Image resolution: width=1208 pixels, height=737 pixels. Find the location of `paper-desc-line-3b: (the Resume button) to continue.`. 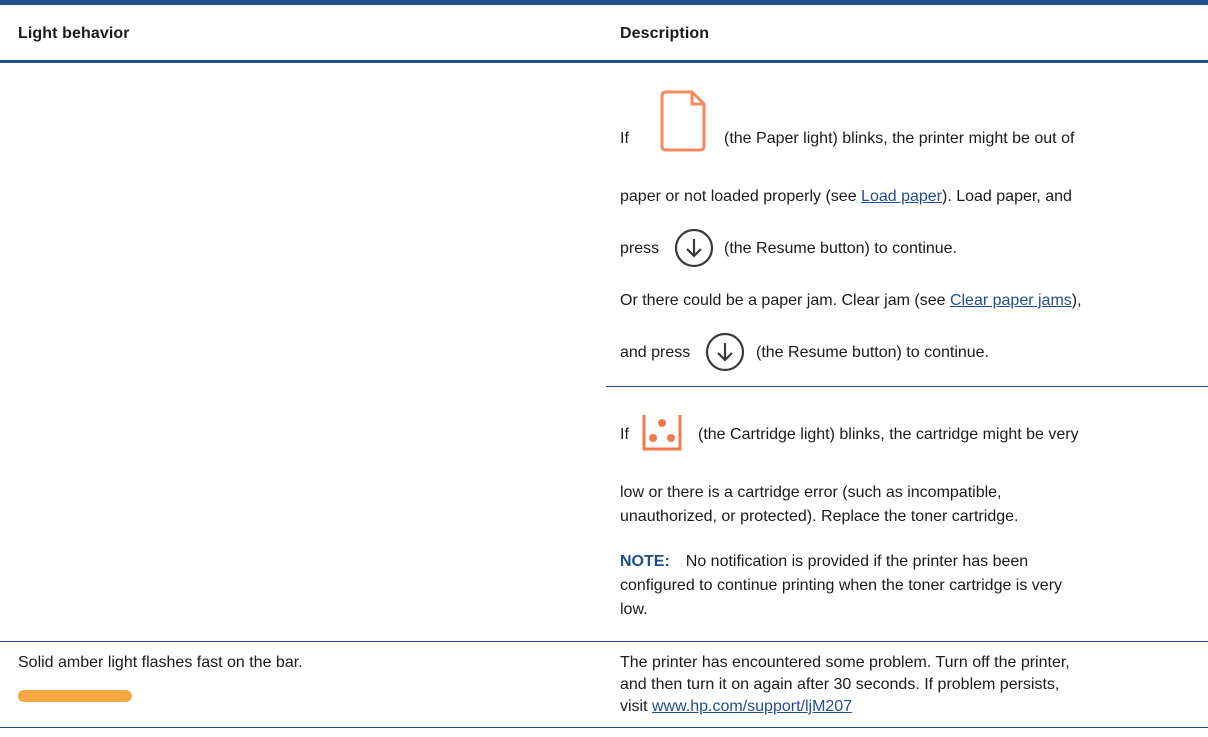

paper-desc-line-3b: (the Resume button) to continue. is located at coordinates (840, 249).